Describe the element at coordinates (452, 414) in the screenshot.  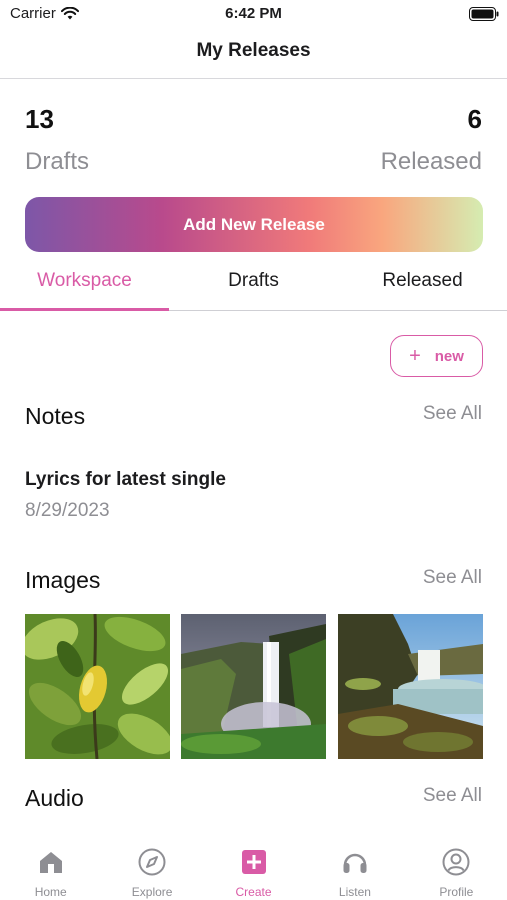
I see `notes-see-all-link: See All` at that location.